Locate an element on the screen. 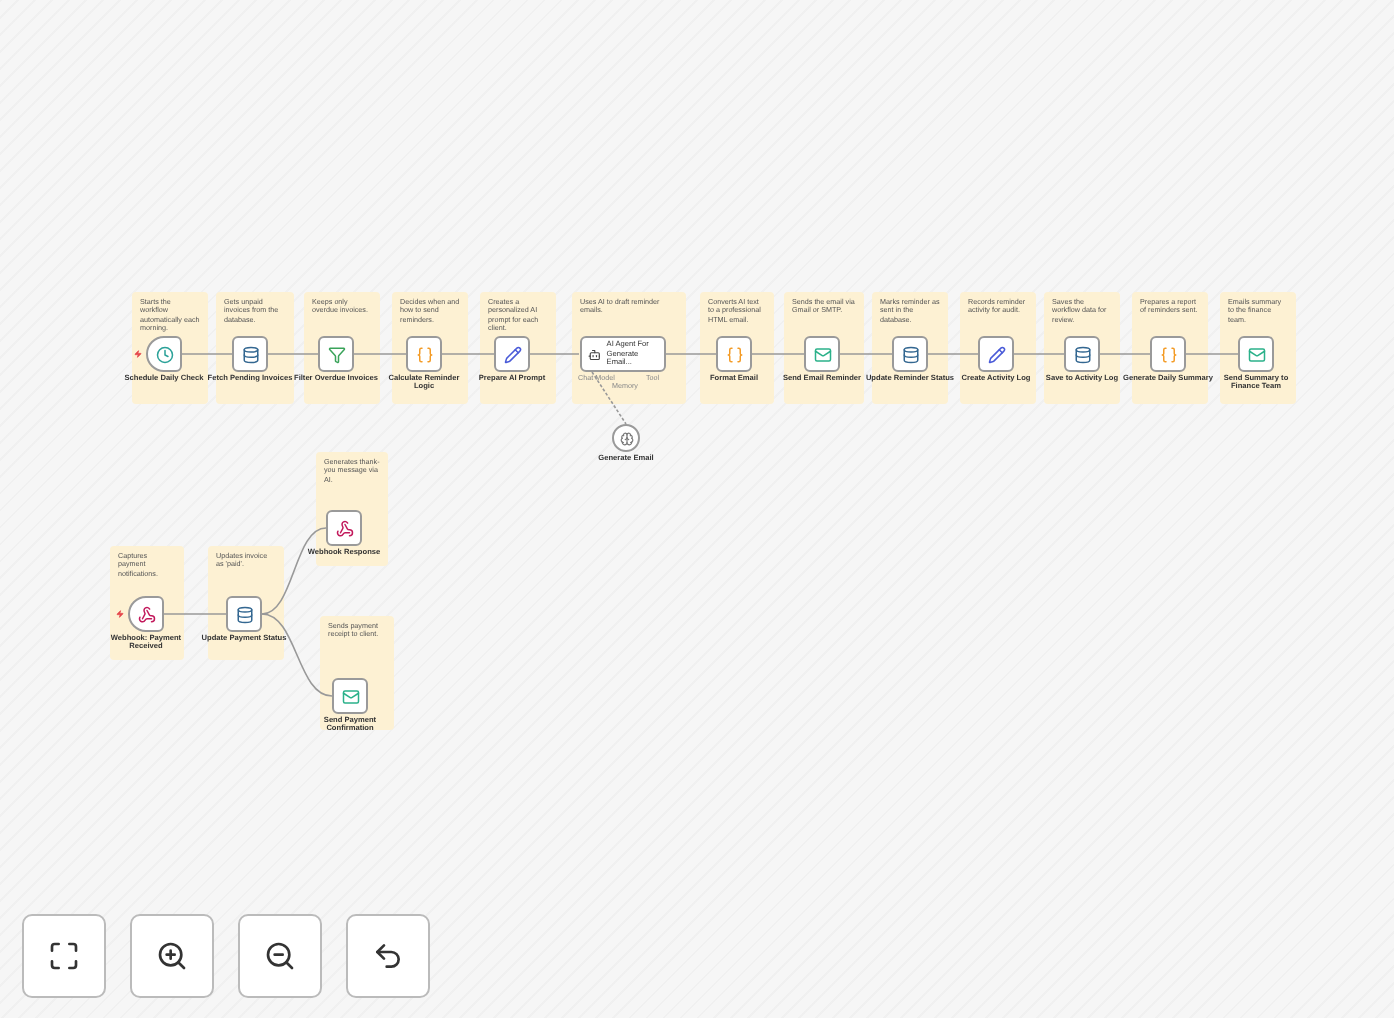 Image resolution: width=1394 pixels, height=1018 pixels. zoom-out-button is located at coordinates (280, 956).